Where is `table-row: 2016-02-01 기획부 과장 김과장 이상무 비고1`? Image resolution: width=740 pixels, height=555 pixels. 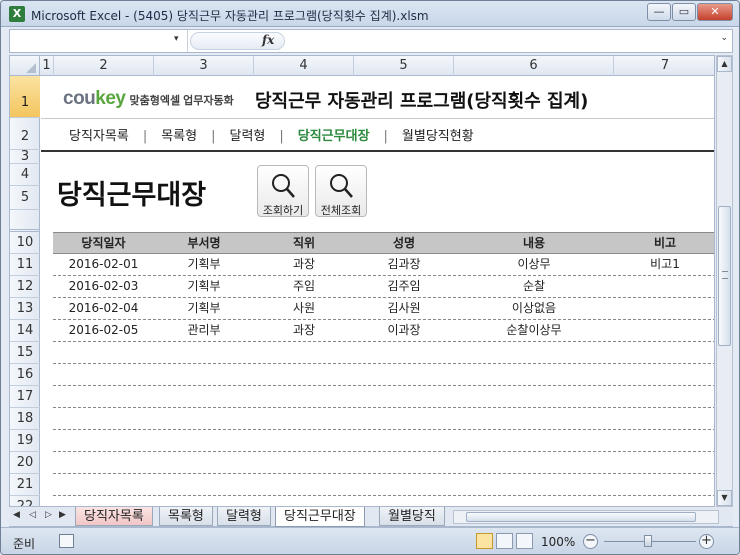 table-row: 2016-02-01 기획부 과장 김과장 이상무 비고1 is located at coordinates (383, 265).